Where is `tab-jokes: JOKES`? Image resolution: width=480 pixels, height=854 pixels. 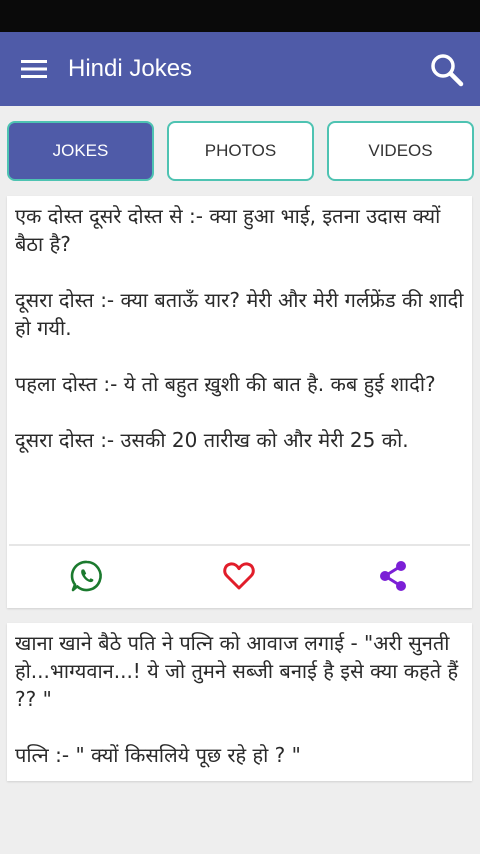 tab-jokes: JOKES is located at coordinates (80, 151).